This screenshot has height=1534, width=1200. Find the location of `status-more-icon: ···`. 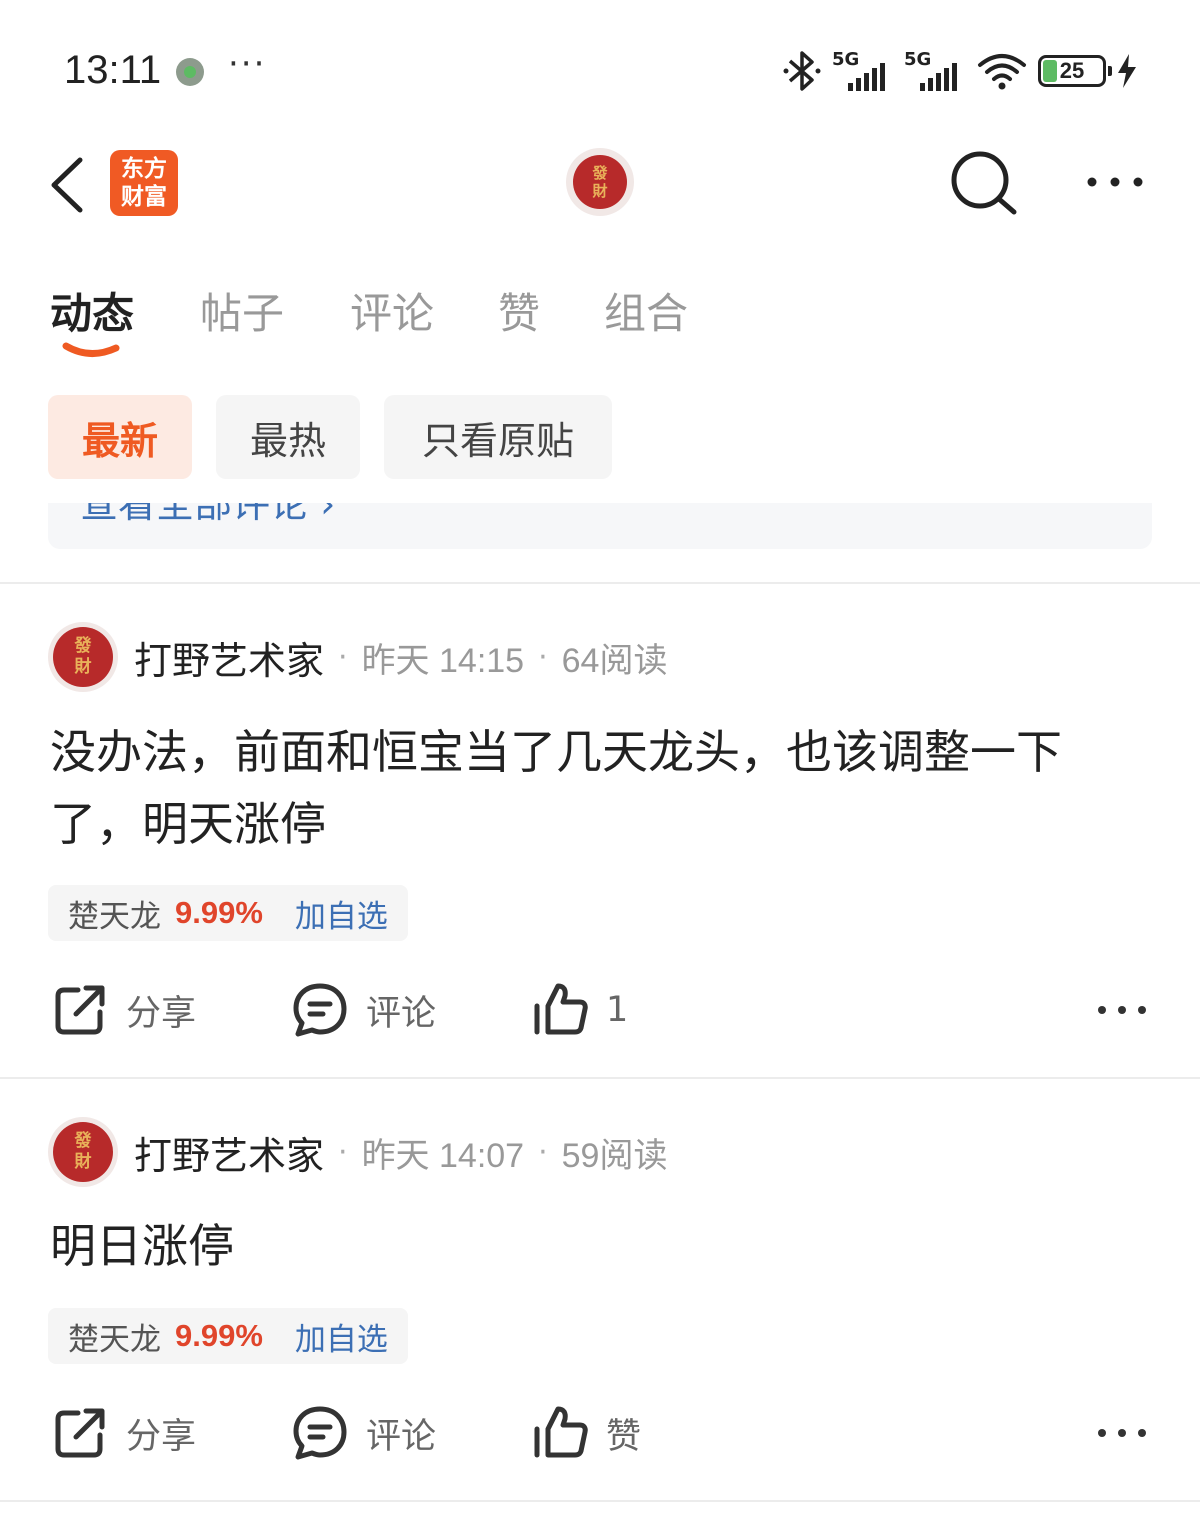

status-more-icon: ··· is located at coordinates (247, 64).